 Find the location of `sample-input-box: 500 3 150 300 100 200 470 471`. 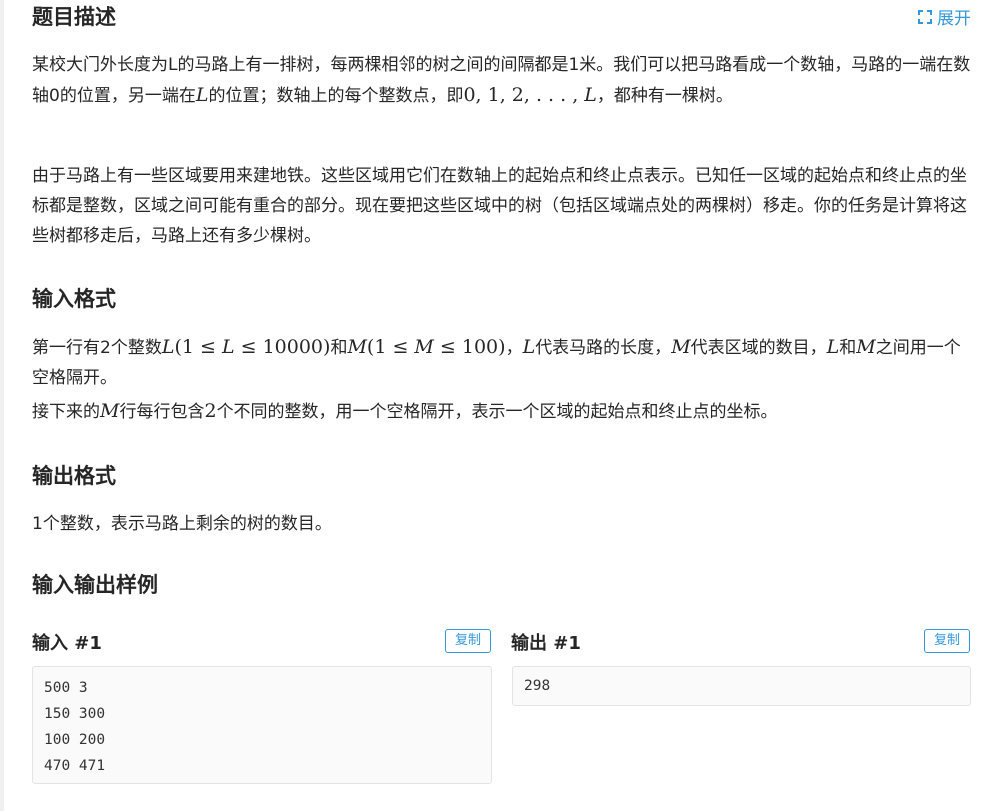

sample-input-box: 500 3 150 300 100 200 470 471 is located at coordinates (262, 725).